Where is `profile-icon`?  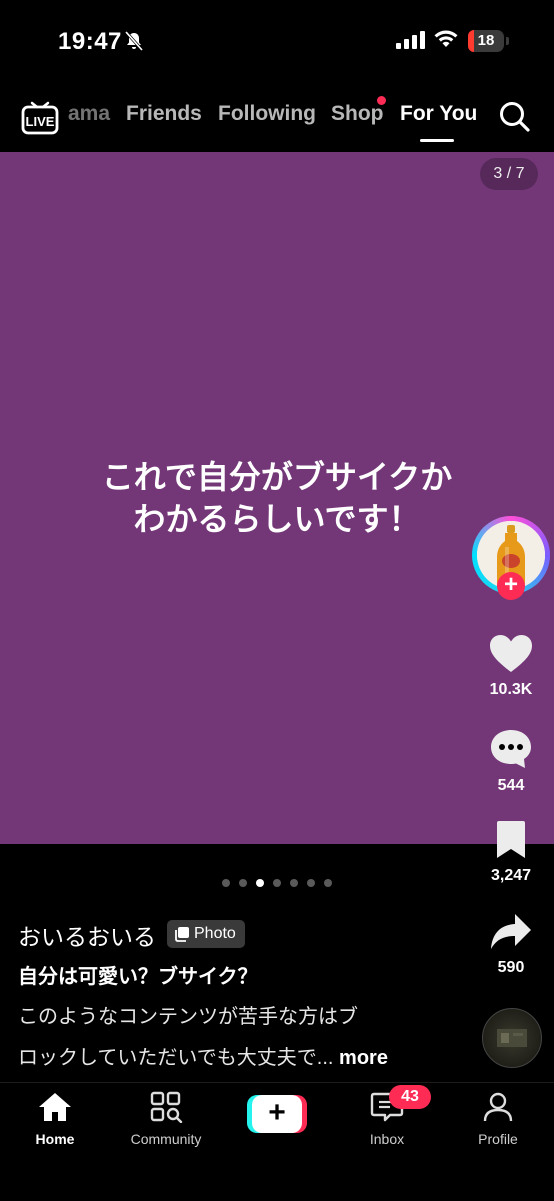 profile-icon is located at coordinates (498, 1107).